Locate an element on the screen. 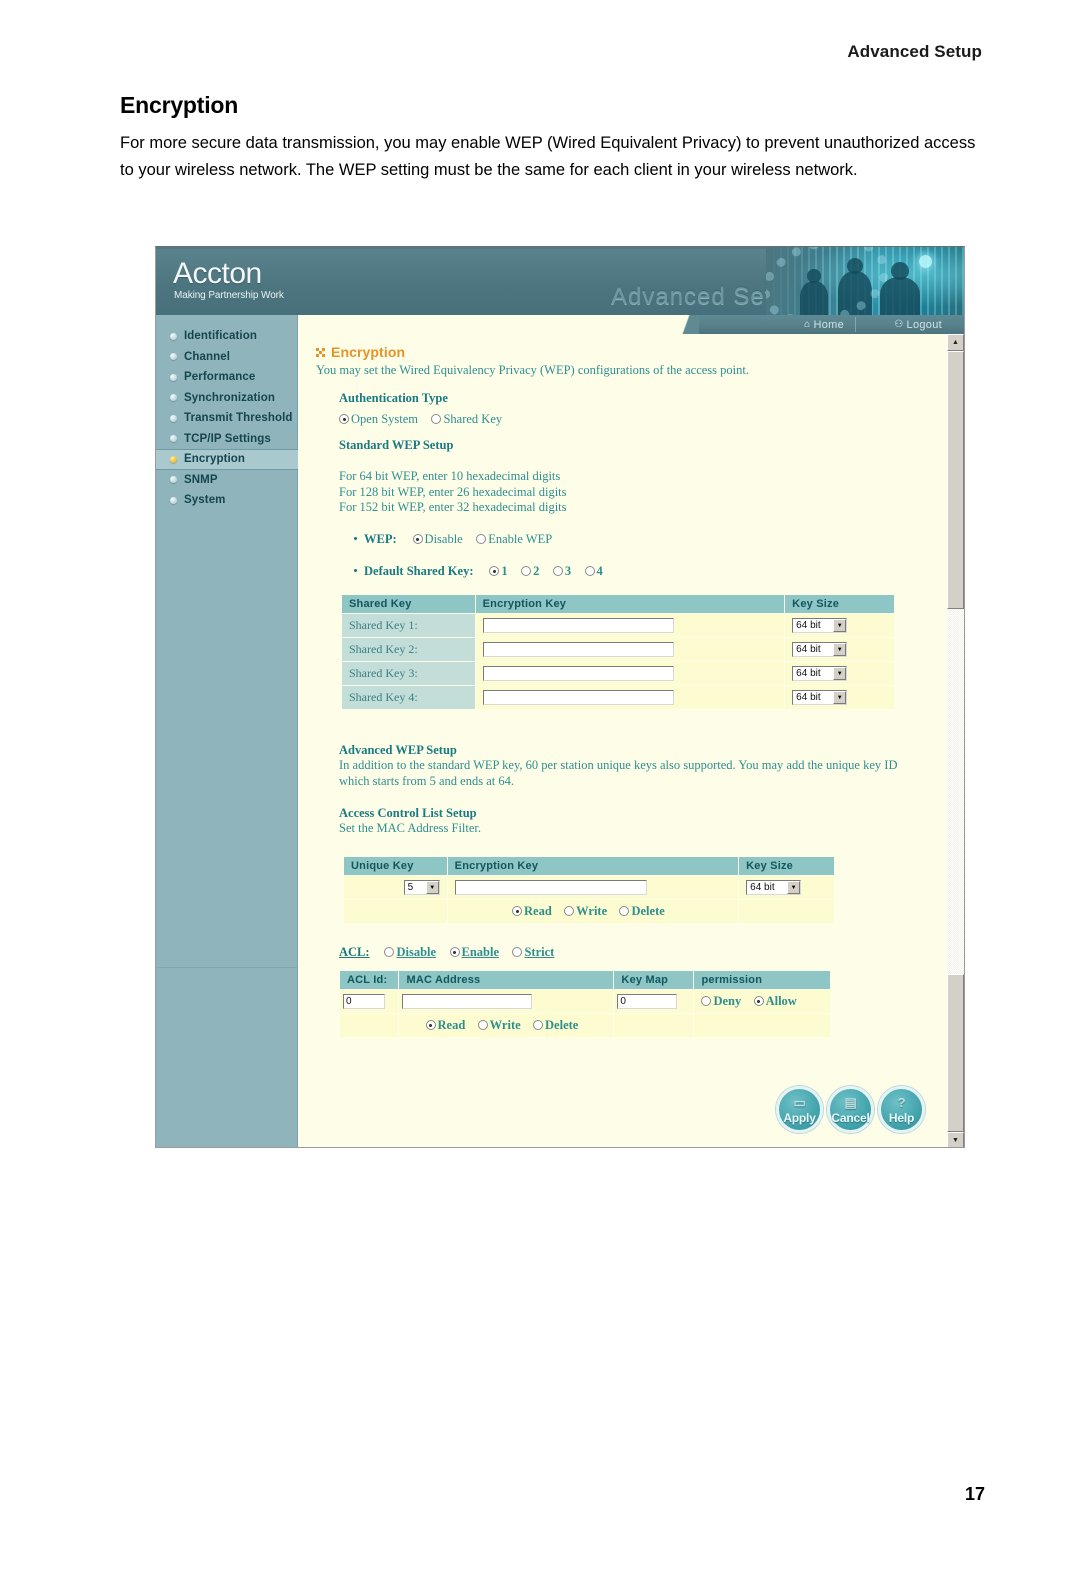 This screenshot has width=1080, height=1570. sidebar-item-synchronization: Synchronization is located at coordinates (227, 398).